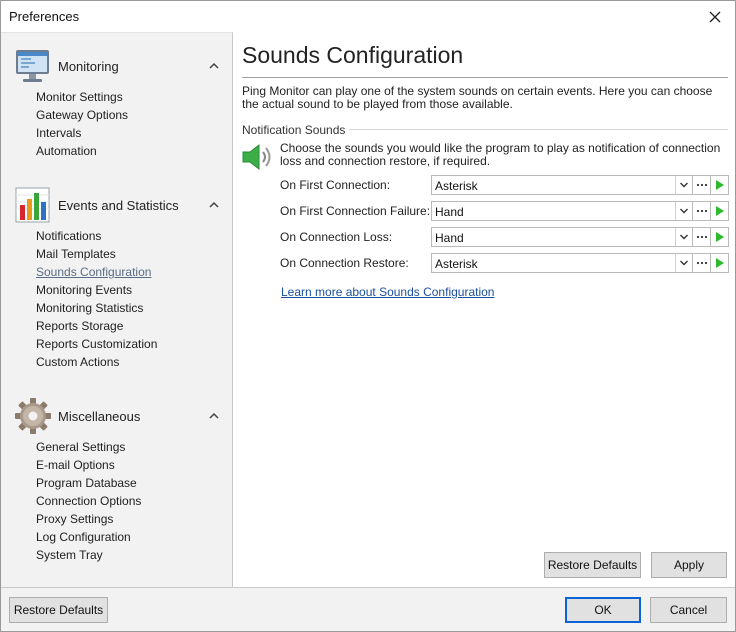  Describe the element at coordinates (33, 416) in the screenshot. I see `gear-icon` at that location.